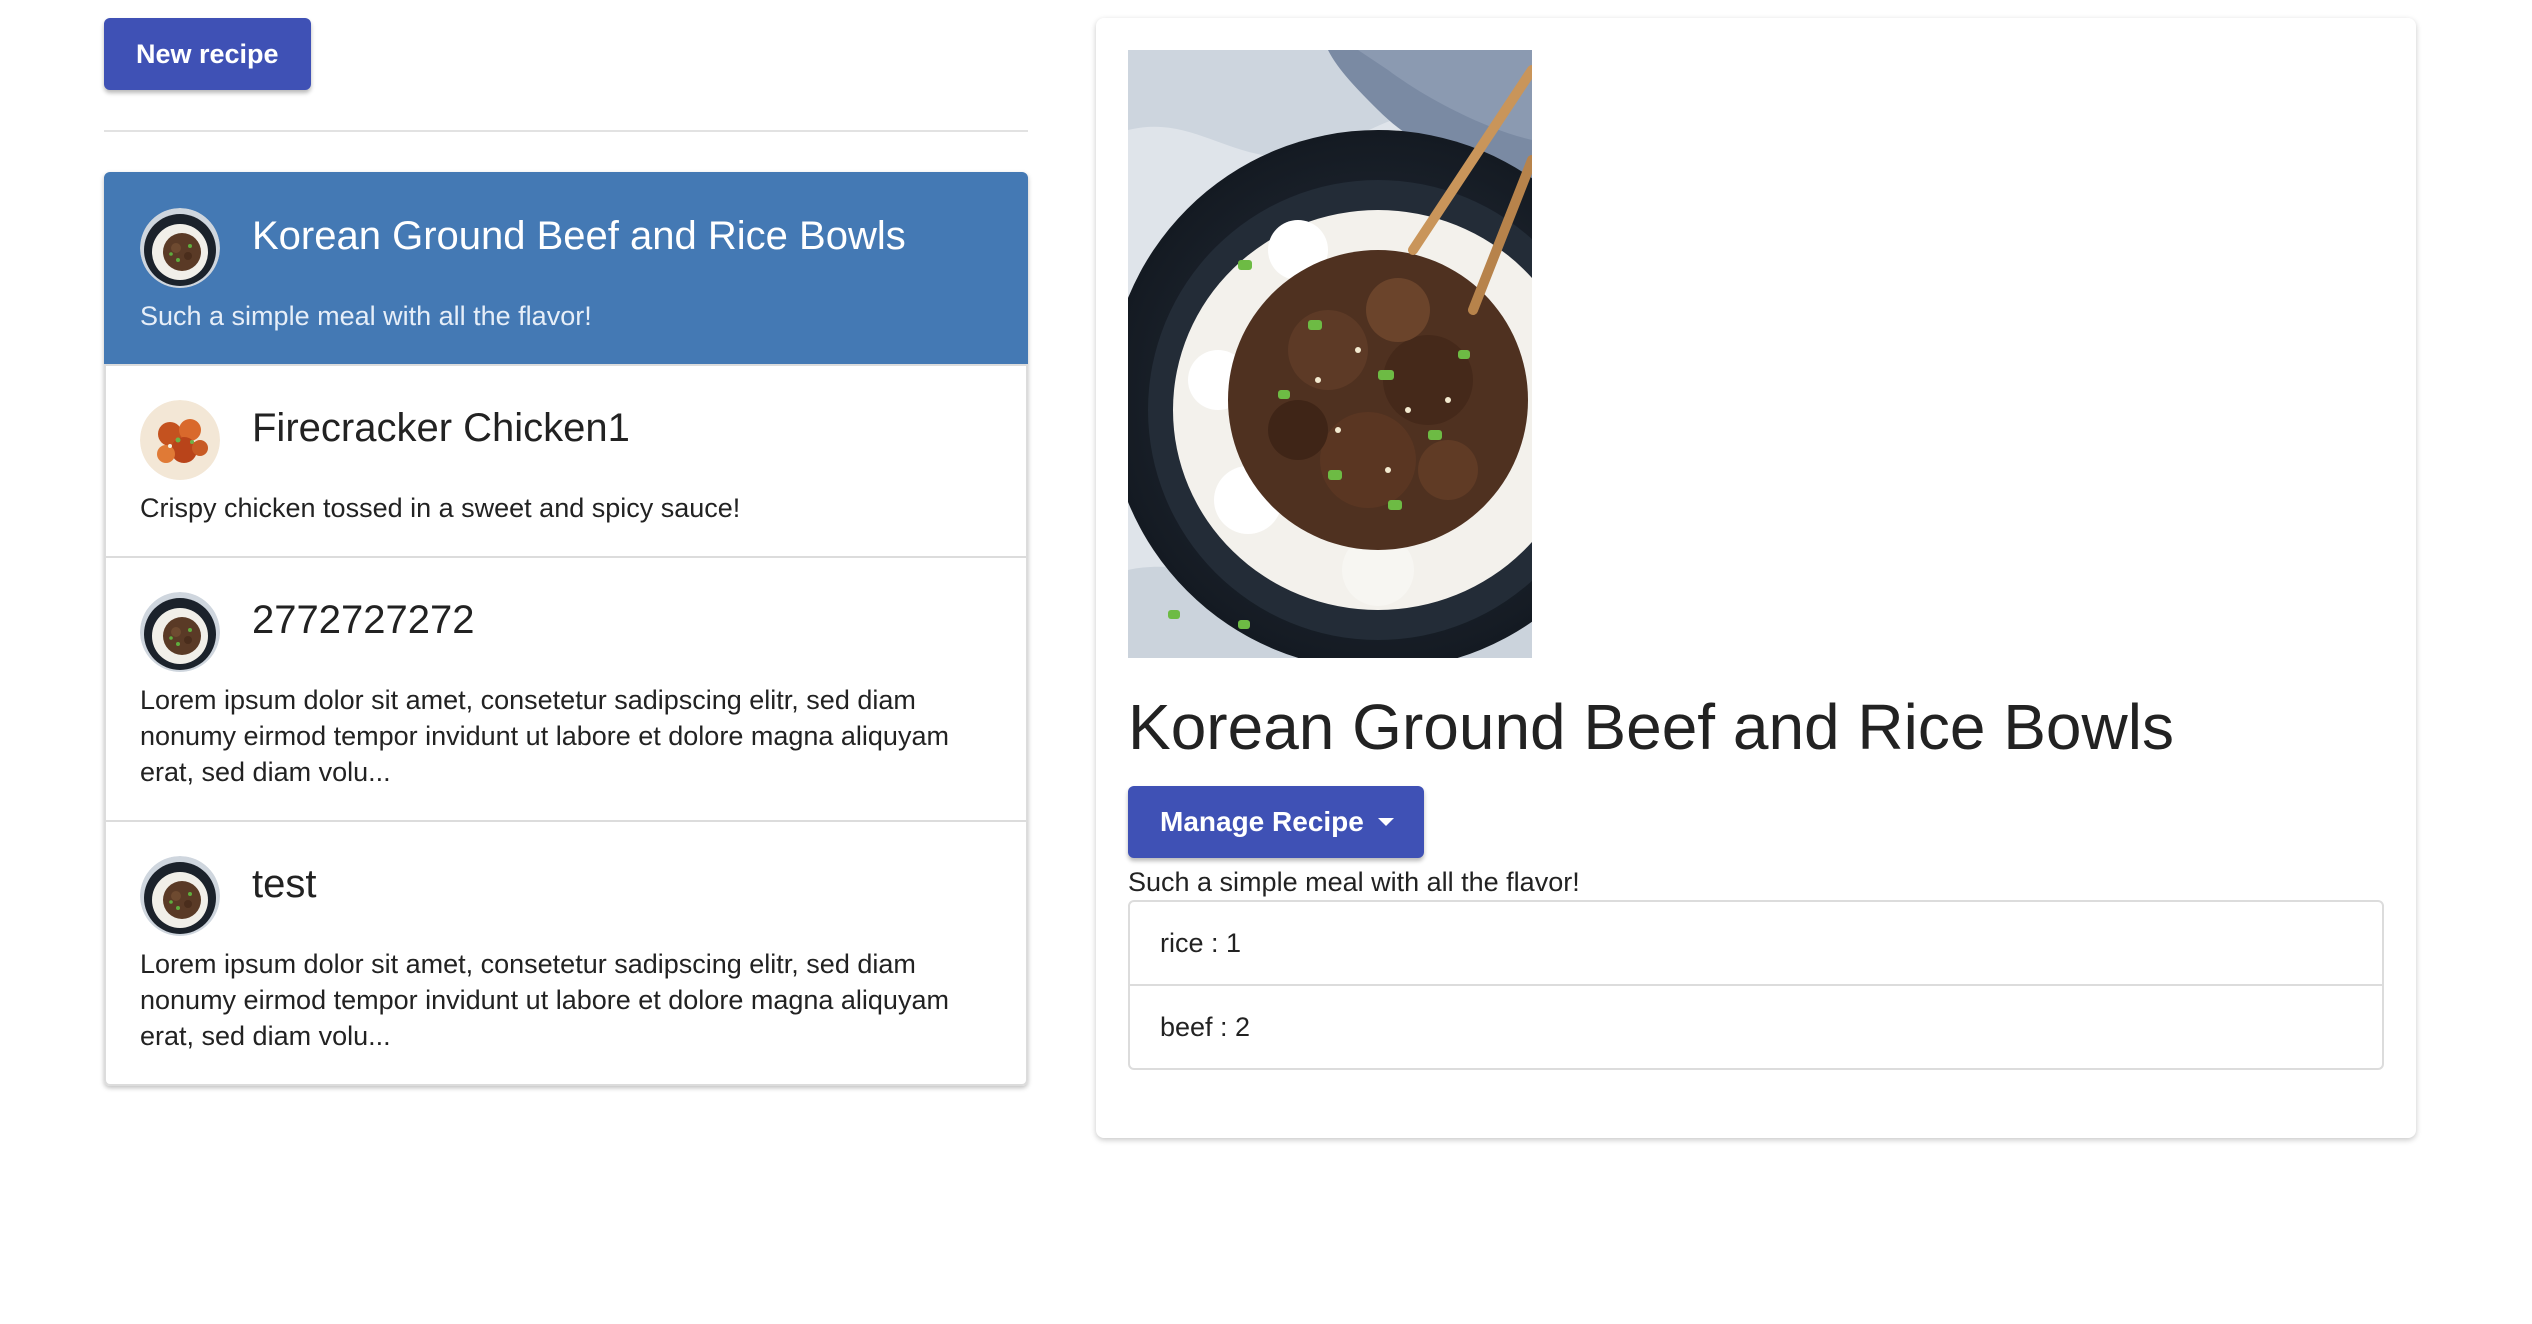 This screenshot has height=1324, width=2532. What do you see at coordinates (1262, 821) in the screenshot?
I see `manage-recipe-label: Manage Recipe` at bounding box center [1262, 821].